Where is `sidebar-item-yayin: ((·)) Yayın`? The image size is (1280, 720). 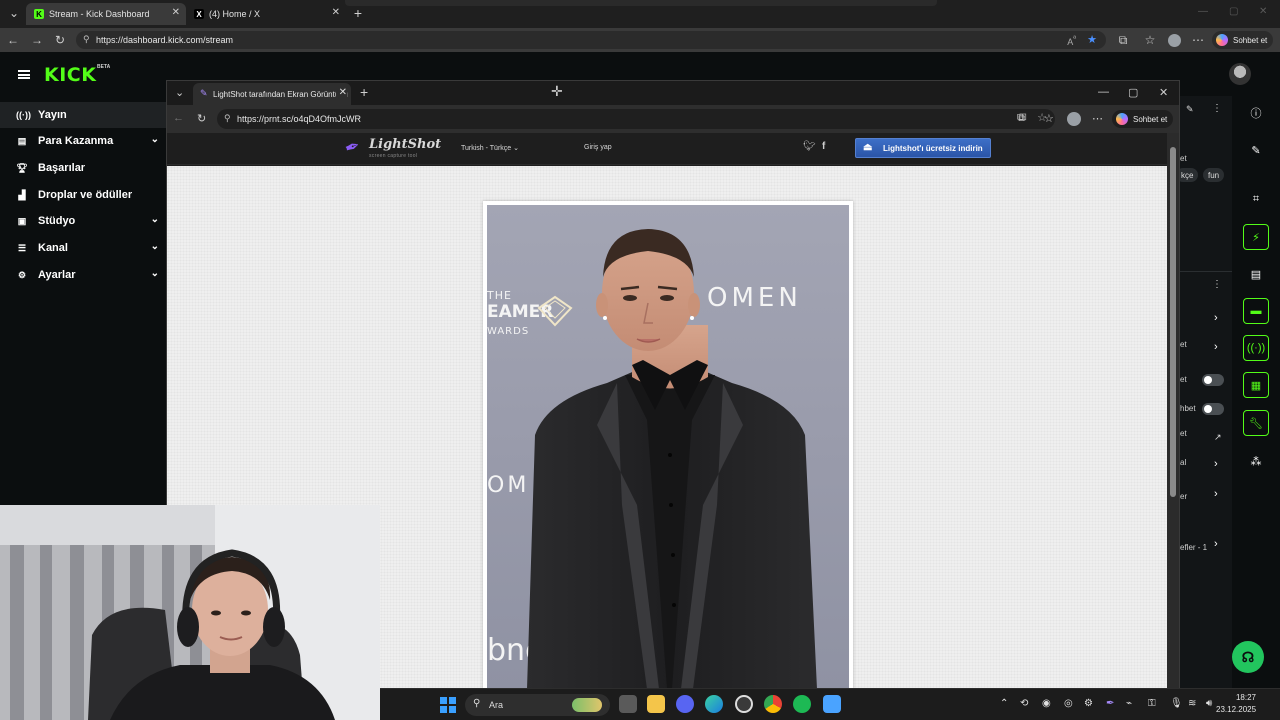
sidebar-item-yayin: ((·)) Yayın is located at coordinates (83, 115).